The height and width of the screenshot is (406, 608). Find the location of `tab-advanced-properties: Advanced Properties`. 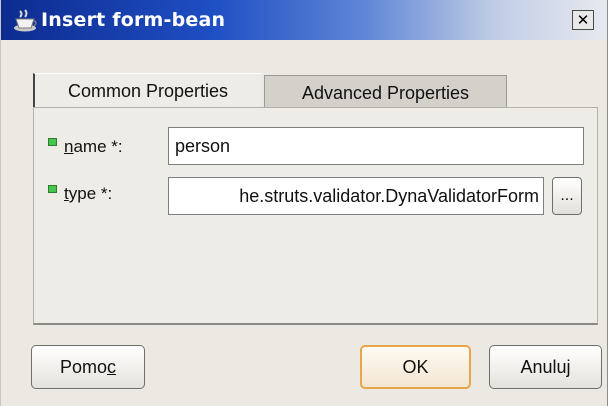

tab-advanced-properties: Advanced Properties is located at coordinates (385, 93).